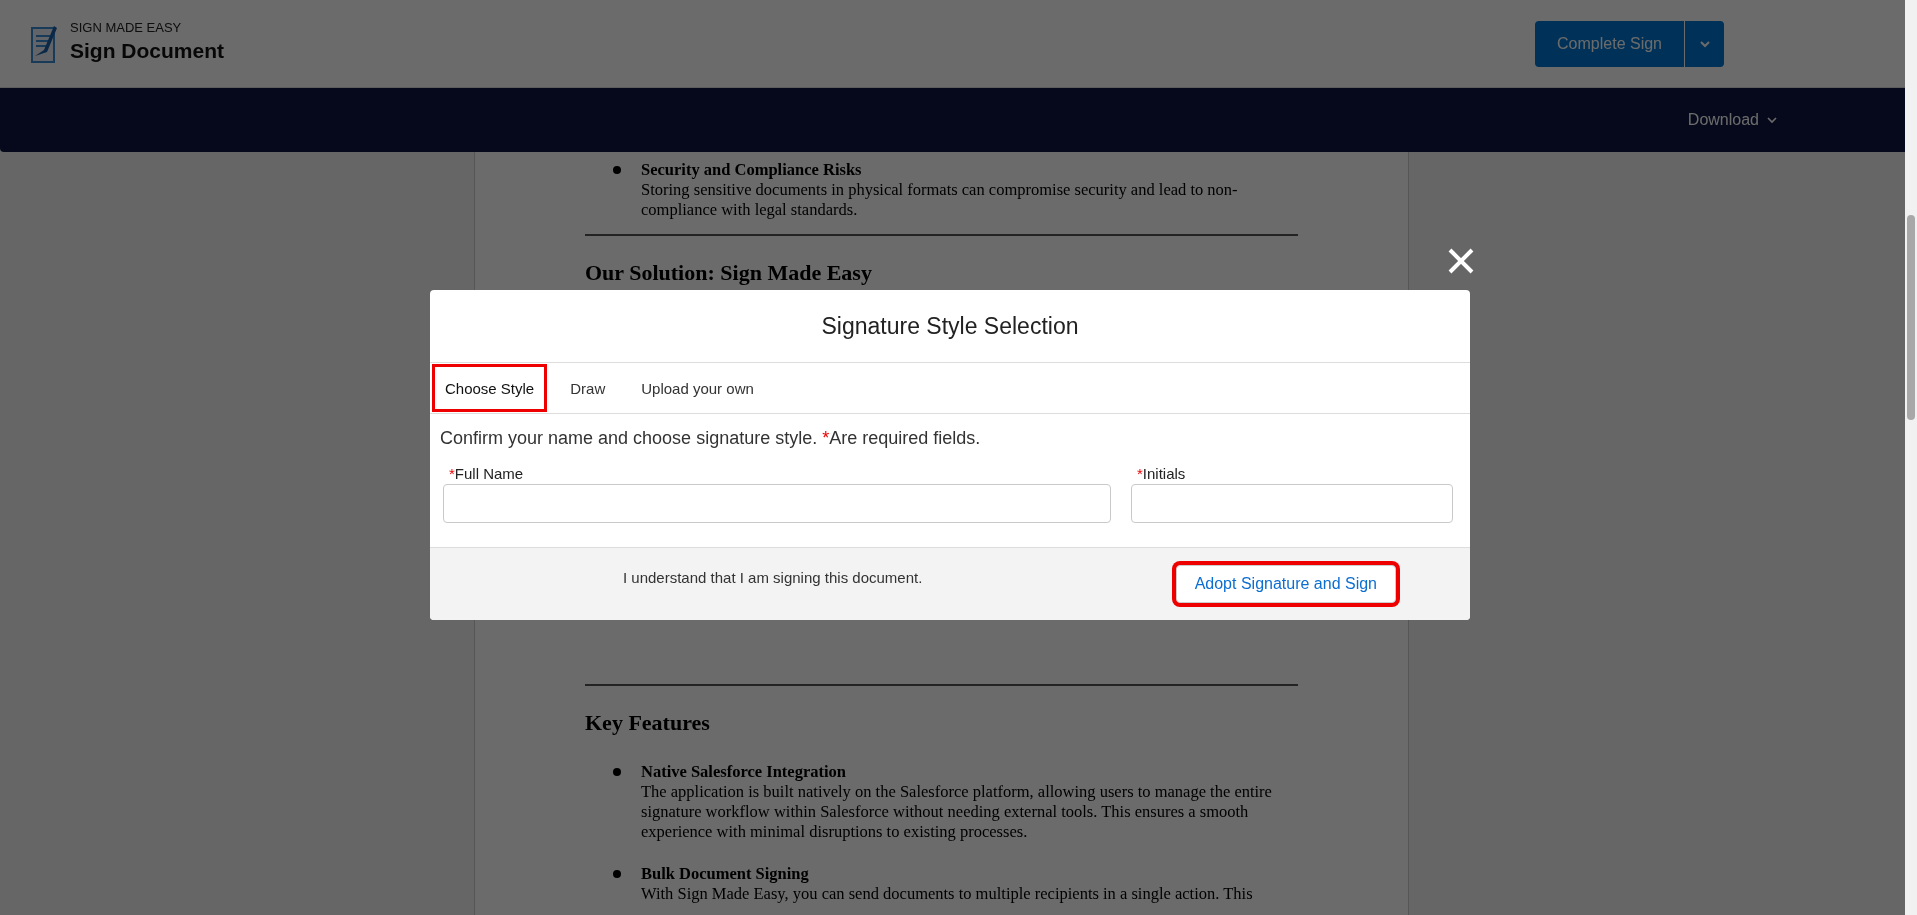 The width and height of the screenshot is (1917, 915). What do you see at coordinates (752, 170) in the screenshot?
I see `feature-title: Security and Compliance Risks` at bounding box center [752, 170].